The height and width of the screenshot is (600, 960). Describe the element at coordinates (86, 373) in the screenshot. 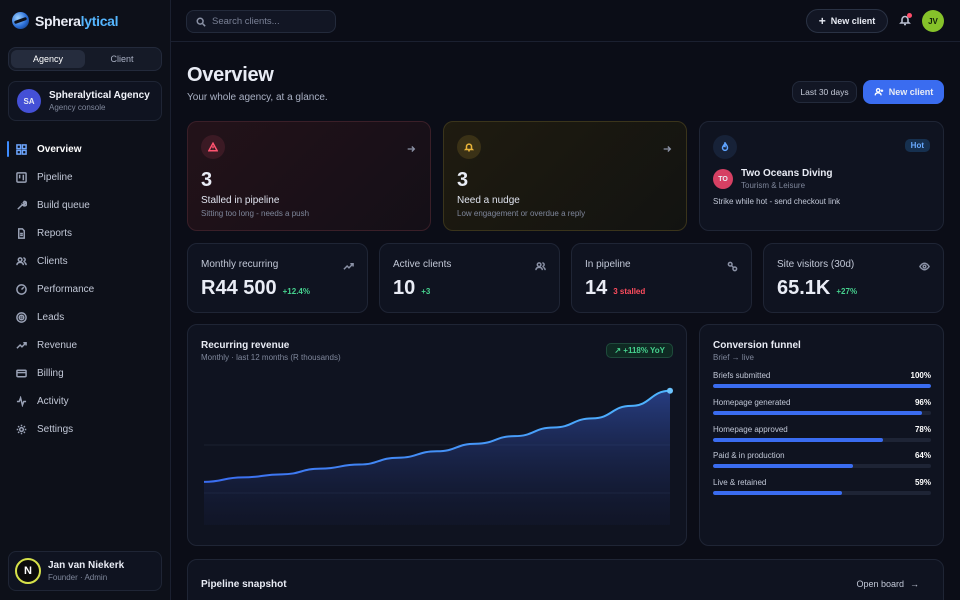

I see `sidebar-item-billing: Billing` at that location.